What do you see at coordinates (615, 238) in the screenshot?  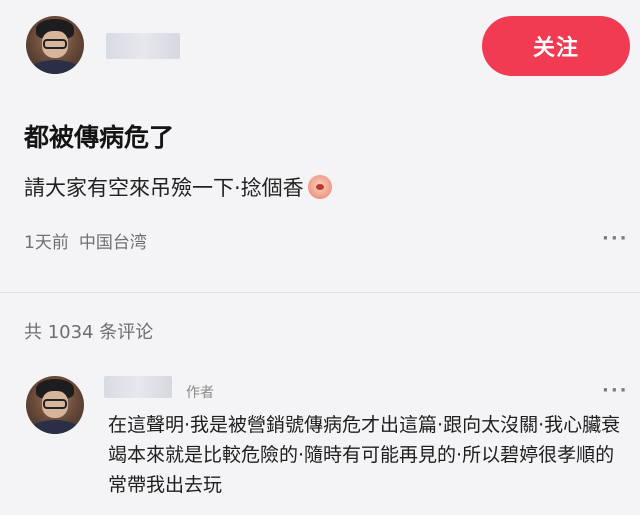 I see `post-more-button: ···` at bounding box center [615, 238].